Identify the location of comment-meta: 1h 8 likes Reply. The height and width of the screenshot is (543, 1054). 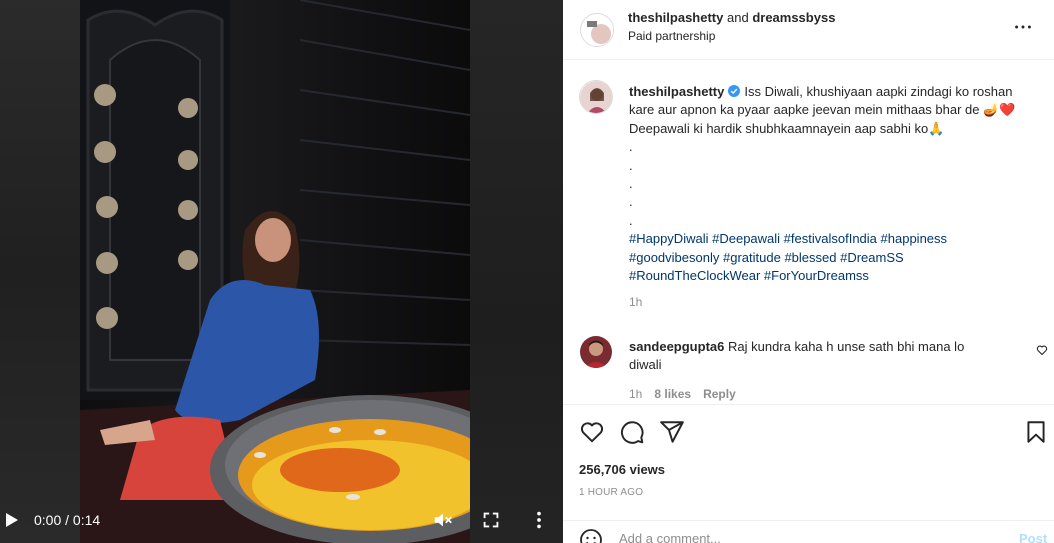
(682, 394).